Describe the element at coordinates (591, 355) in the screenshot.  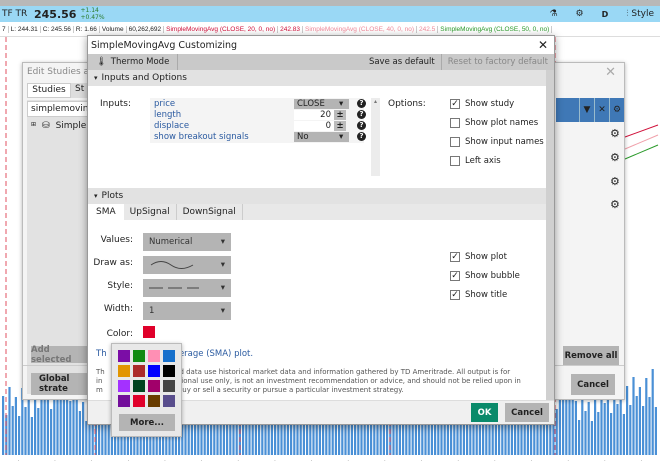
I see `remove-all-button: Remove all` at that location.